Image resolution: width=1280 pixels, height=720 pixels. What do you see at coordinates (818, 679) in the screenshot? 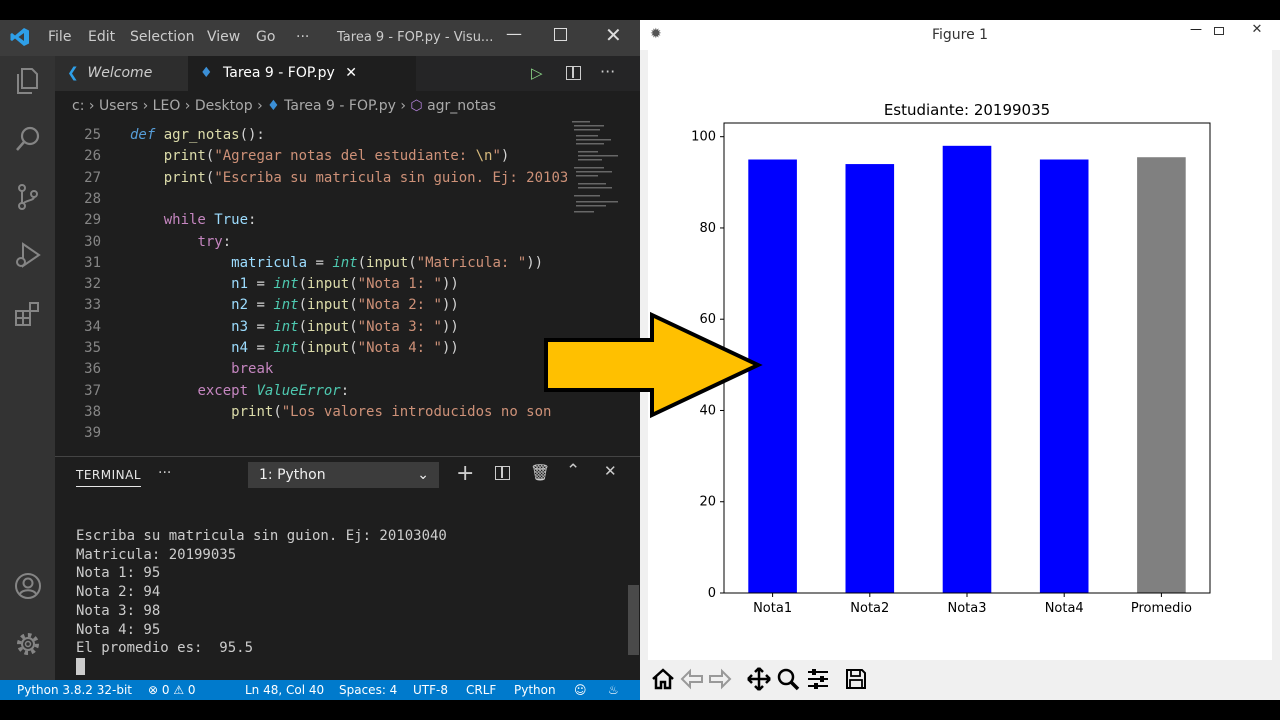
I see `configure-subplots-icon` at bounding box center [818, 679].